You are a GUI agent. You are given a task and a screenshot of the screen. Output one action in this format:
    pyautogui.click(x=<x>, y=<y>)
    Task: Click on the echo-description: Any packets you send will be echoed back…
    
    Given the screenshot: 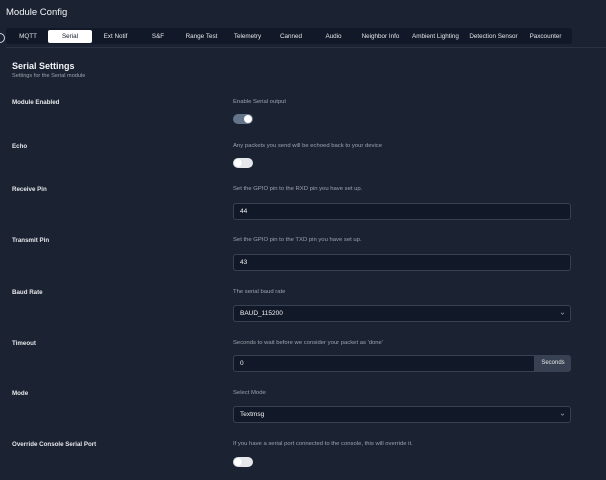 What is the action you would take?
    pyautogui.click(x=307, y=146)
    